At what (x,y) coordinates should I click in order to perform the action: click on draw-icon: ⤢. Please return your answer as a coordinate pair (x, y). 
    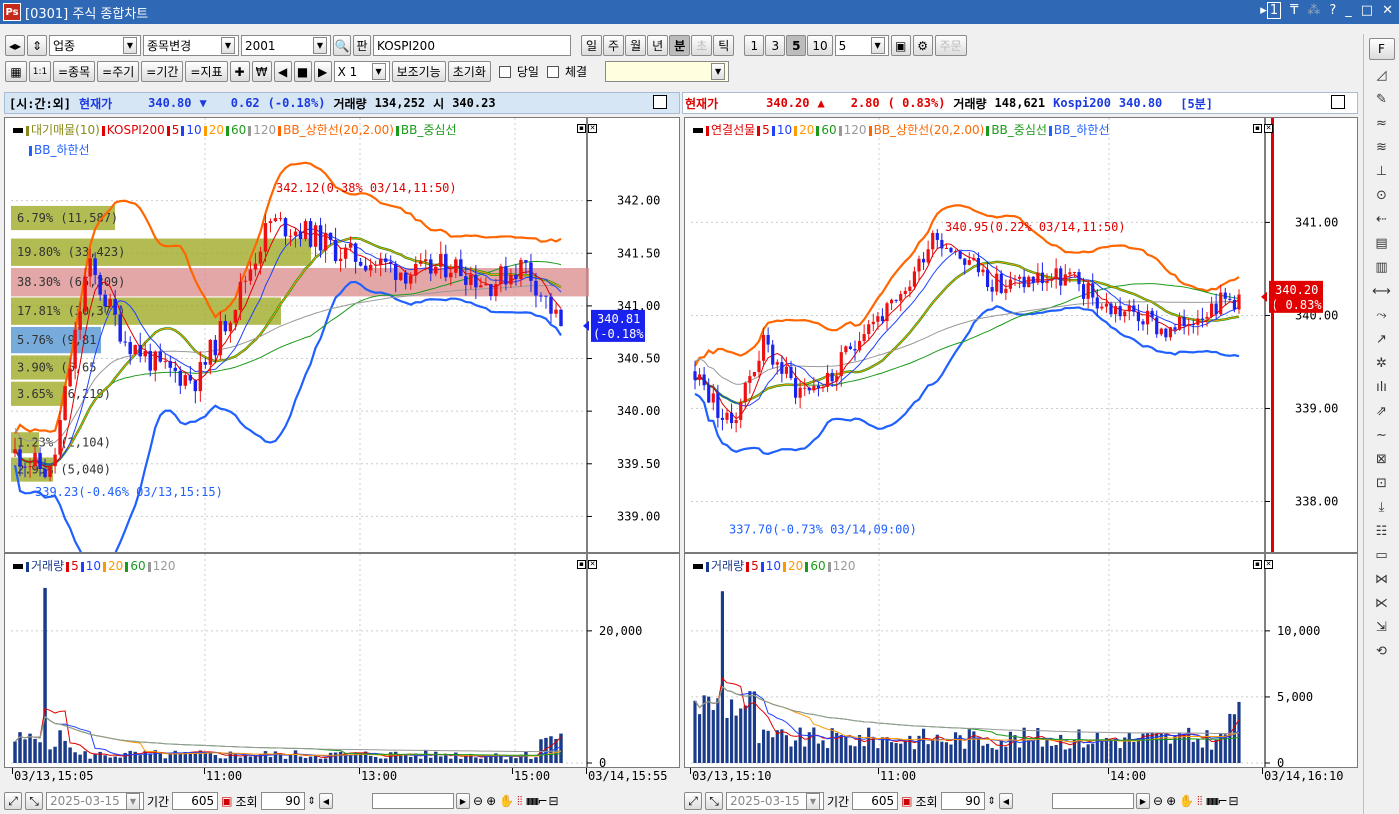
    Looking at the image, I should click on (13, 801).